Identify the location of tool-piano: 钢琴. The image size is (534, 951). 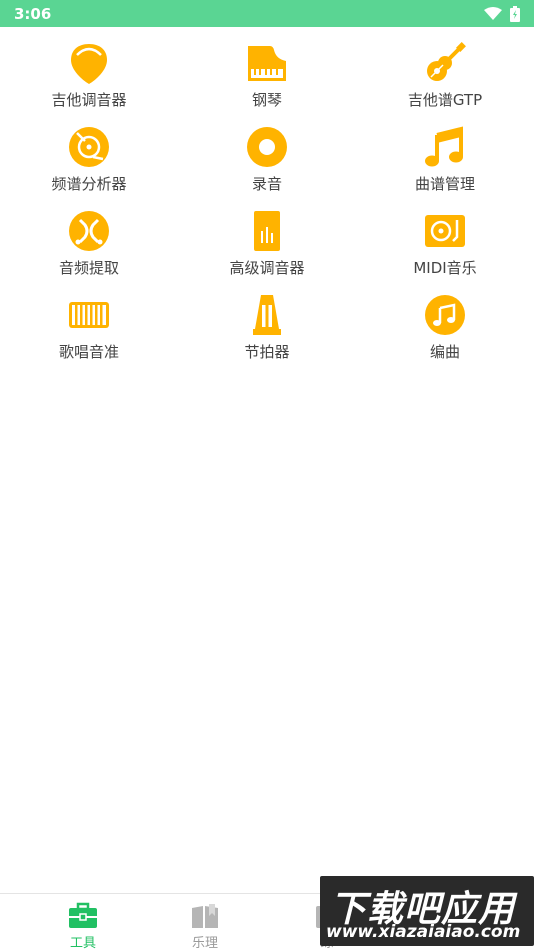
(267, 69).